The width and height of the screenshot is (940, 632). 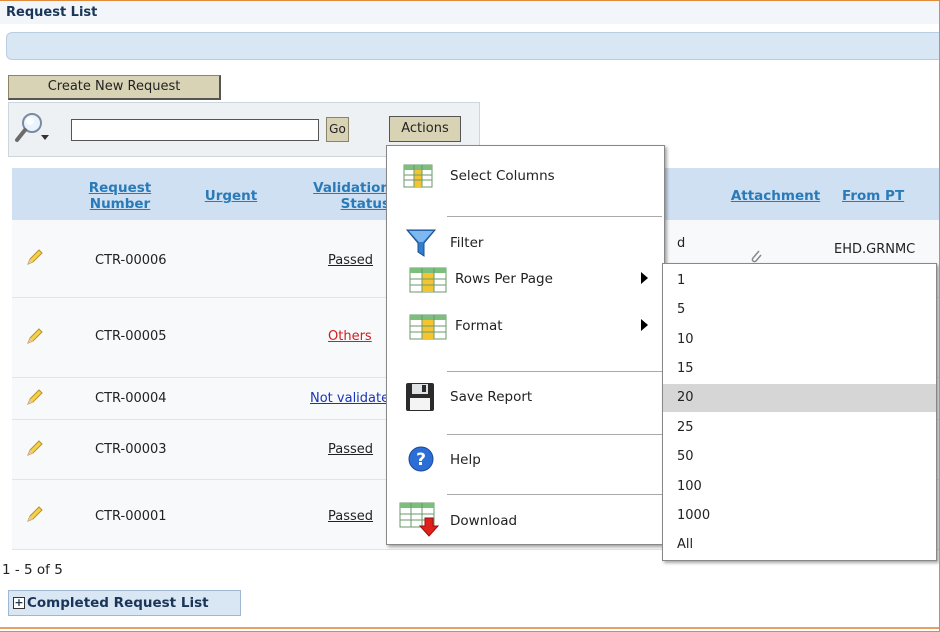 What do you see at coordinates (420, 397) in the screenshot?
I see `save-disk-icon` at bounding box center [420, 397].